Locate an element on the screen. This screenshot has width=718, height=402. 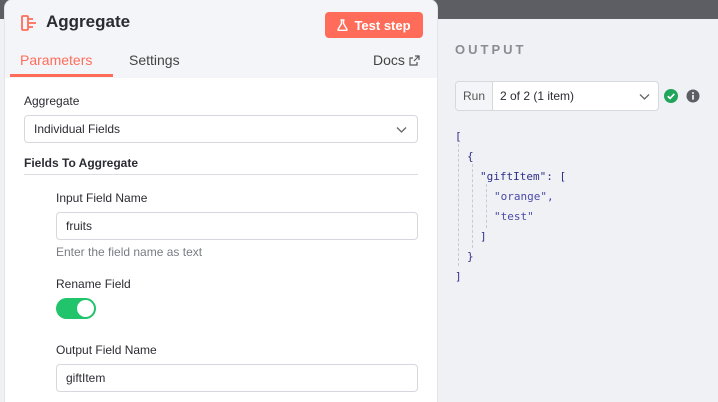
output-field-name-label: Output Field Name is located at coordinates (106, 350).